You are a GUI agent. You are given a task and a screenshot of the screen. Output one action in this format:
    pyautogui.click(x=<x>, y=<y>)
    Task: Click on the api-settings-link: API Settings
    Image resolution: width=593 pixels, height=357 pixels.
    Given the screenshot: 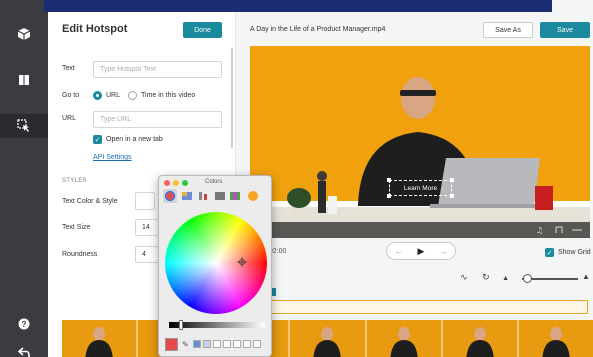 What is the action you would take?
    pyautogui.click(x=112, y=157)
    